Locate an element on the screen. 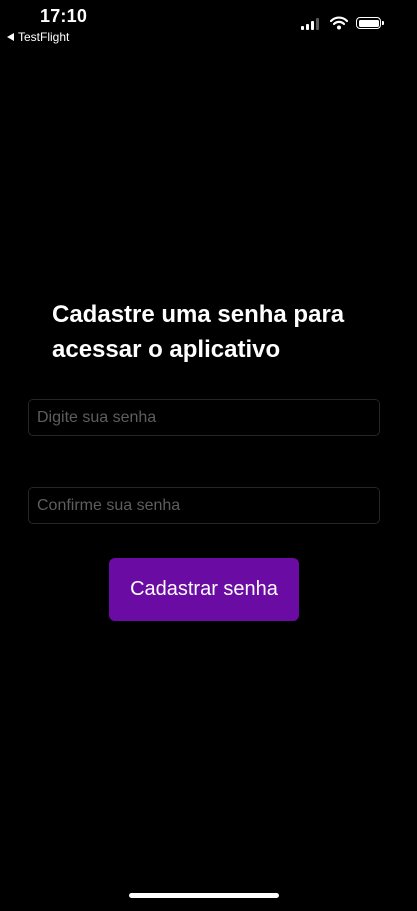 This screenshot has width=417, height=911. battery-icon is located at coordinates (370, 23).